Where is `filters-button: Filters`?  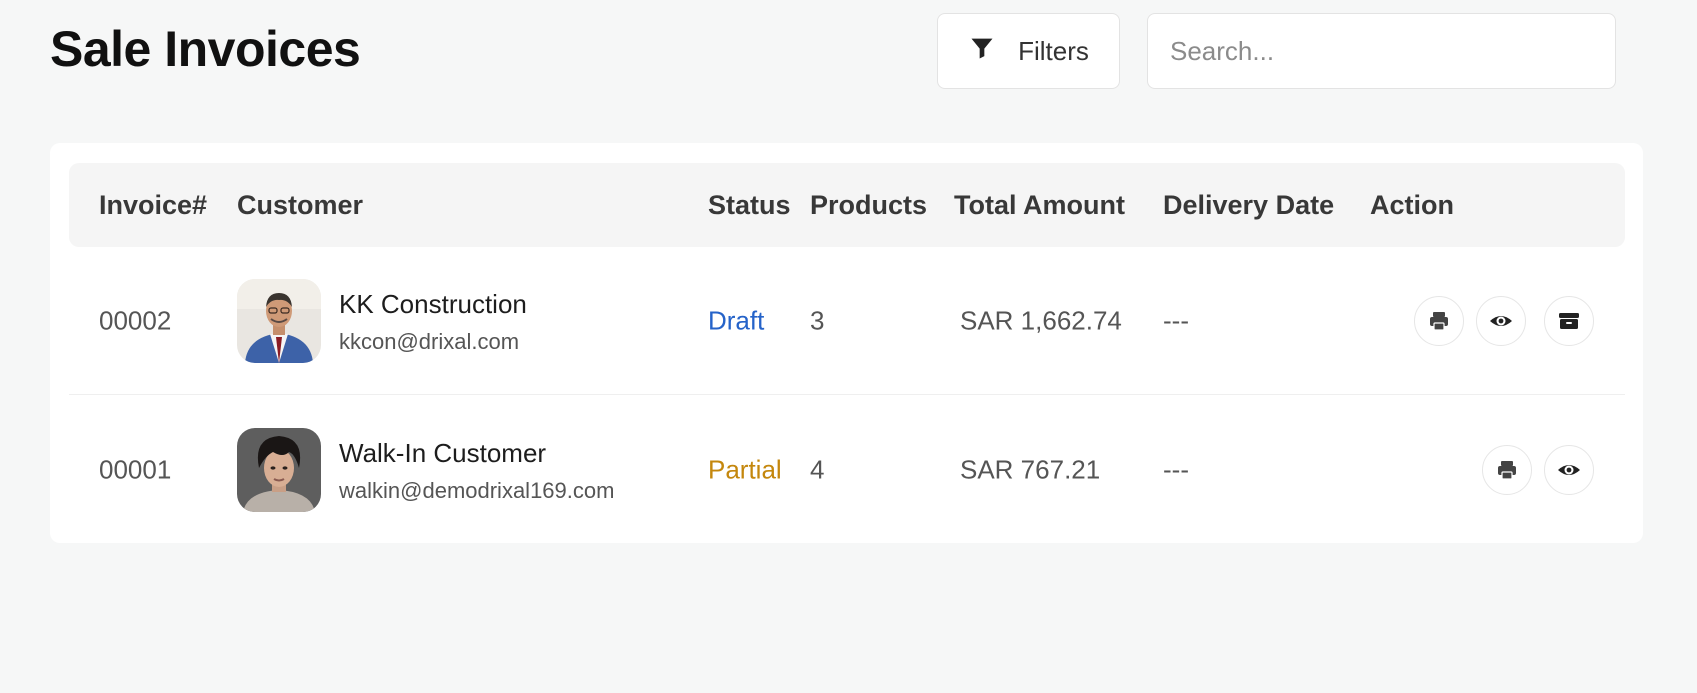
filters-button: Filters is located at coordinates (1028, 51).